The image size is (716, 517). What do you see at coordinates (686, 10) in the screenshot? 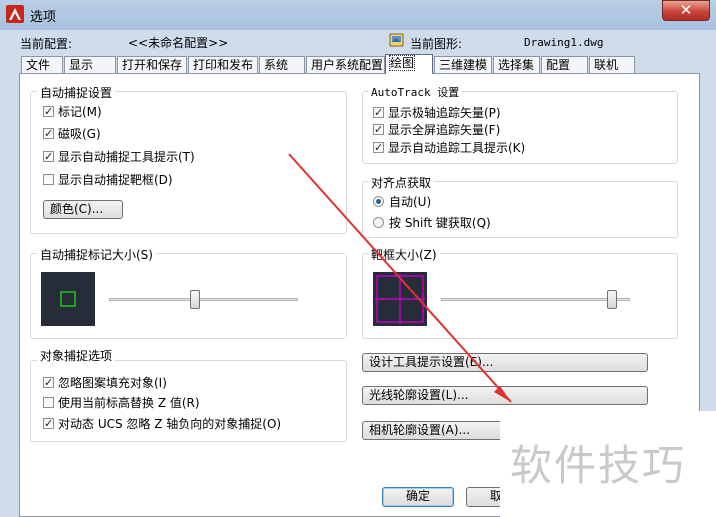
I see `close-button: ✕` at bounding box center [686, 10].